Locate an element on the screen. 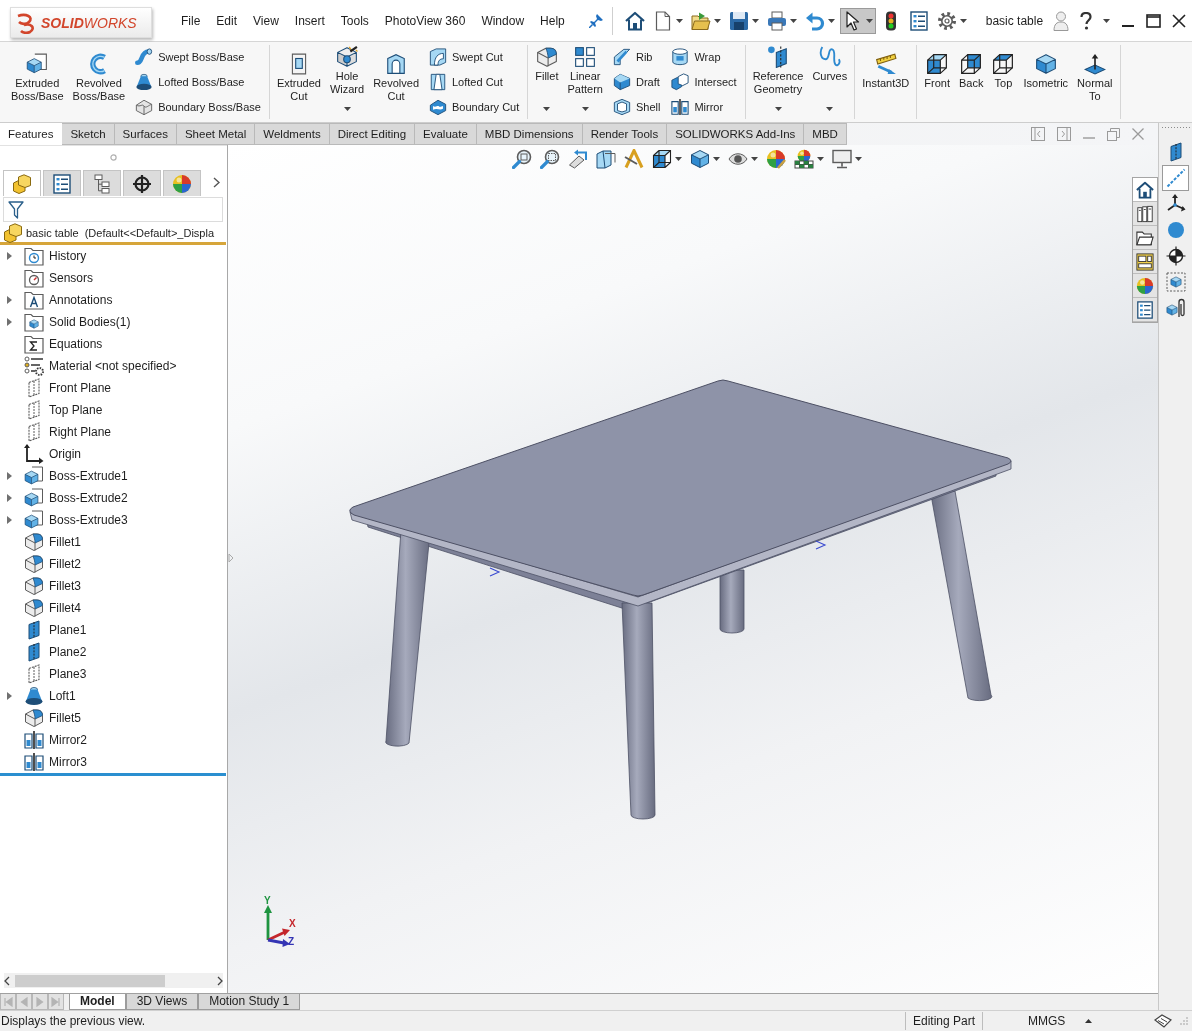  tile-left-icon is located at coordinates (1038, 134).